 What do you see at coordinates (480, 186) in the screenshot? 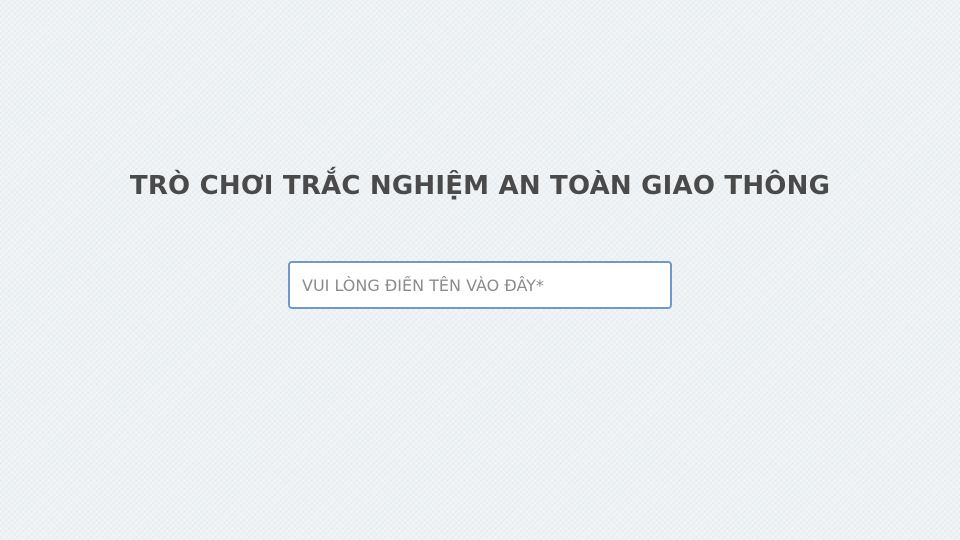
I see `page-title: TRÒ CHƠI TRẮC NGHIỆM AN TOÀN GIAO THÔNG` at bounding box center [480, 186].